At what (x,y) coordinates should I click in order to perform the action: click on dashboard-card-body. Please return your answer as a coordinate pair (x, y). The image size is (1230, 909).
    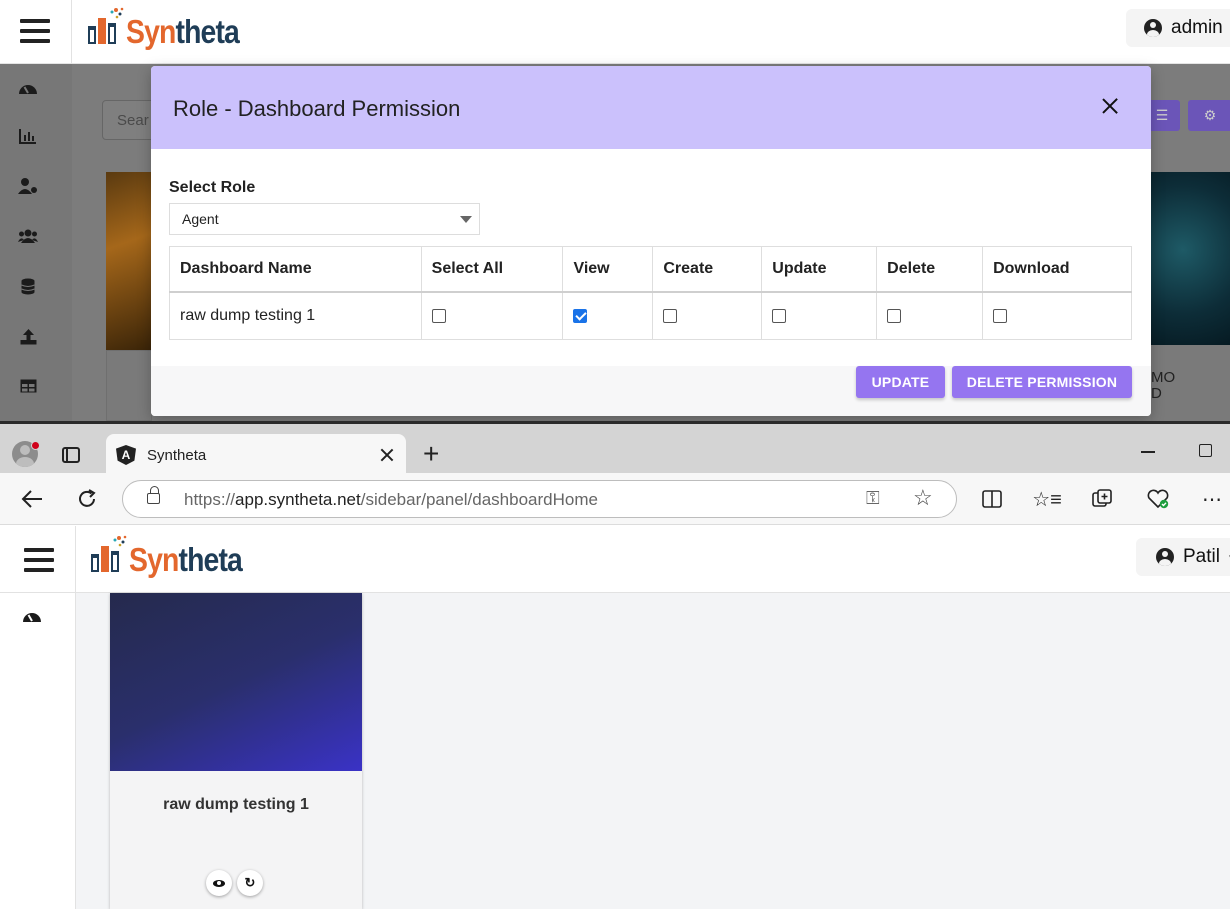
    Looking at the image, I should click on (129, 385).